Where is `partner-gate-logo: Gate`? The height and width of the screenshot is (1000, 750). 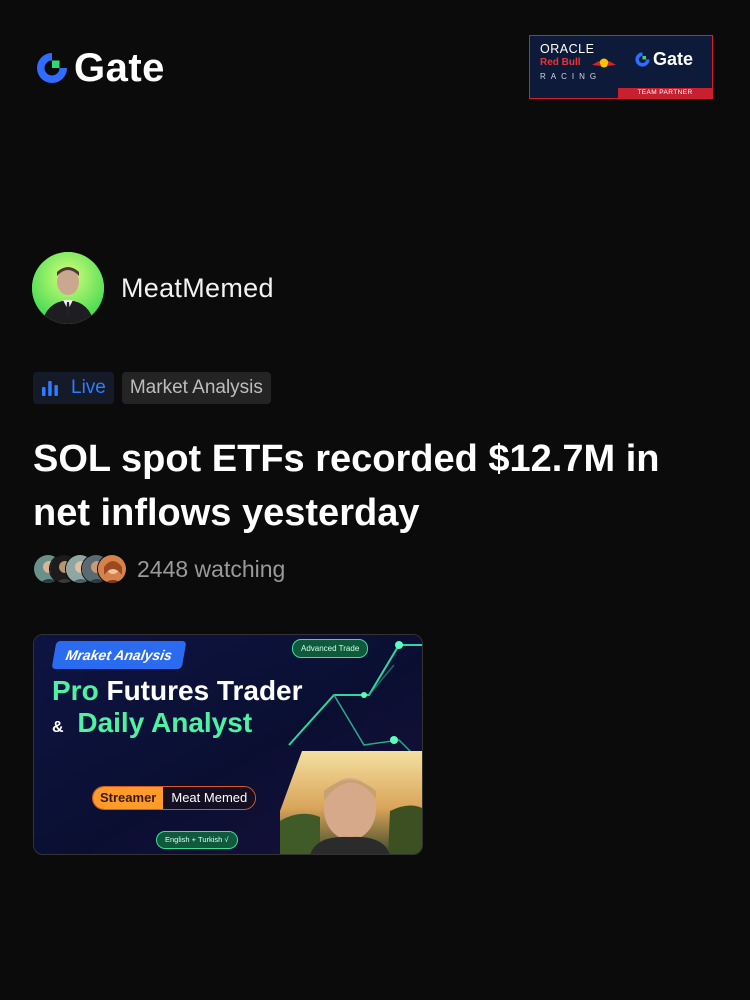 partner-gate-logo: Gate is located at coordinates (663, 59).